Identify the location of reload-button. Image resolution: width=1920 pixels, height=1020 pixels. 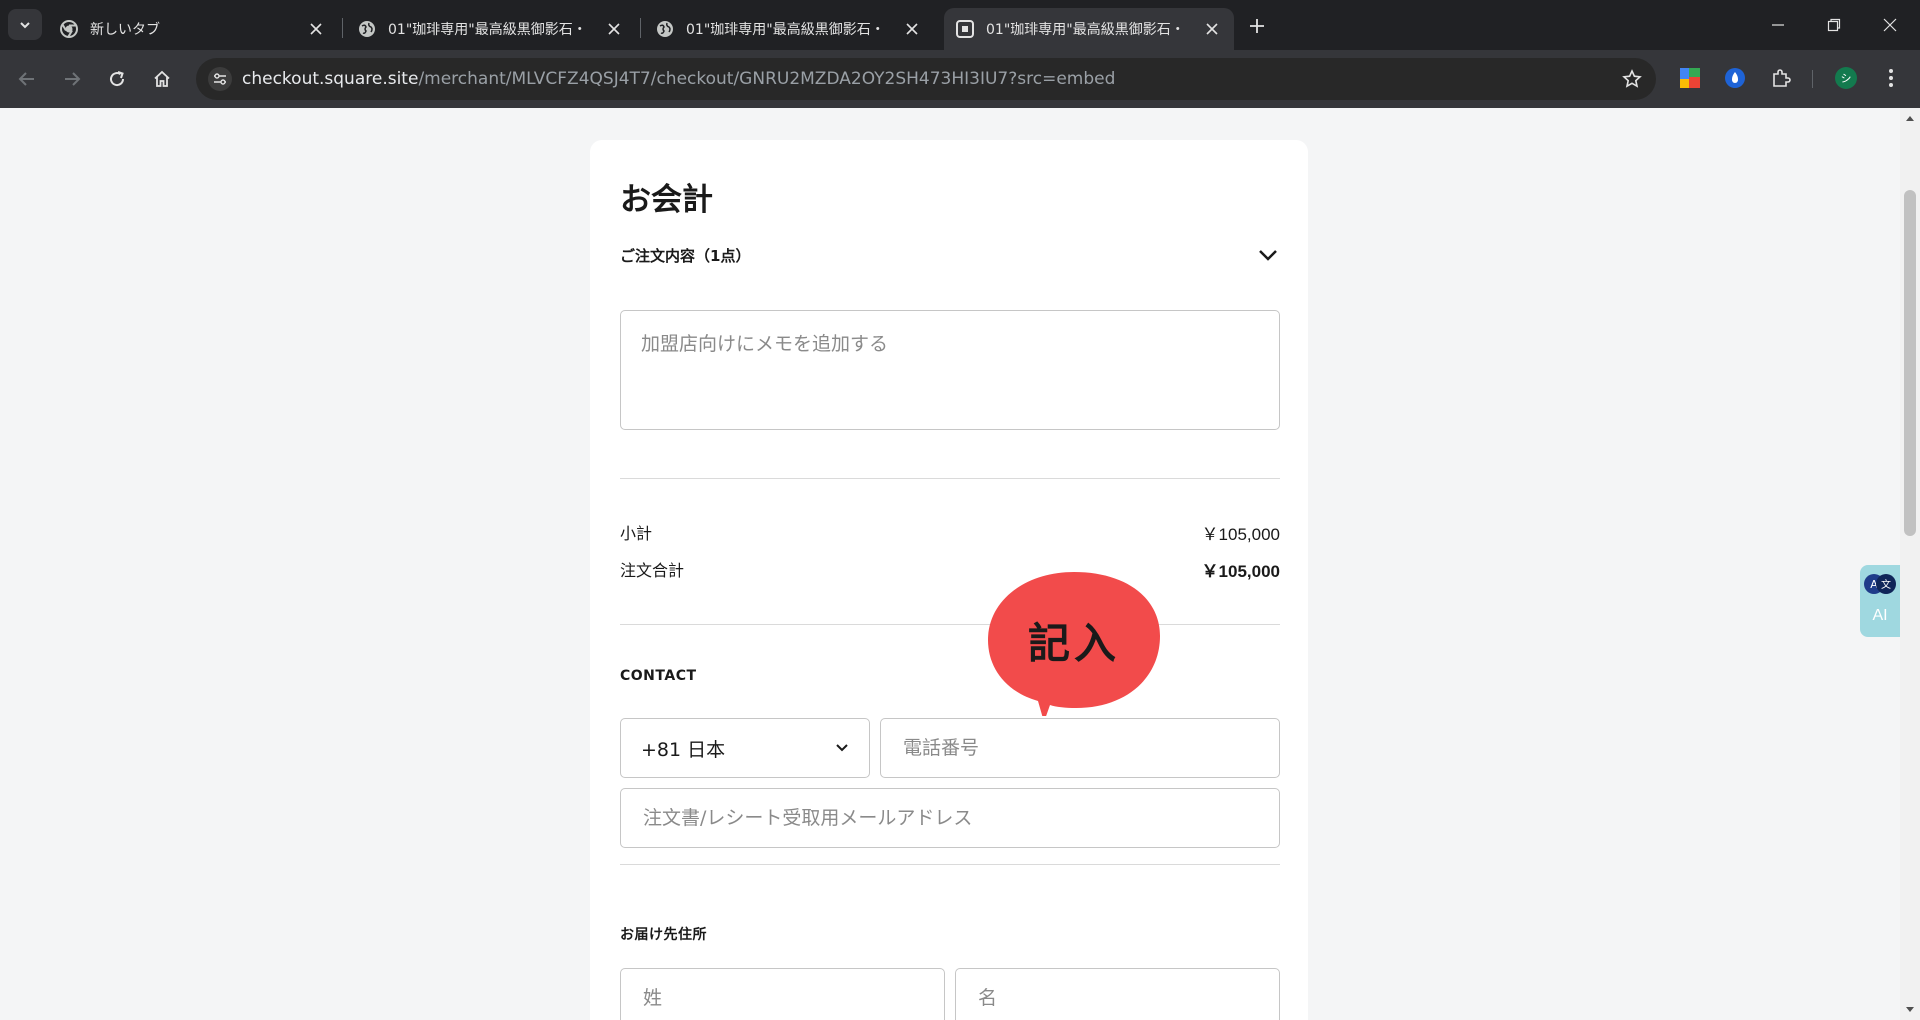
(117, 79).